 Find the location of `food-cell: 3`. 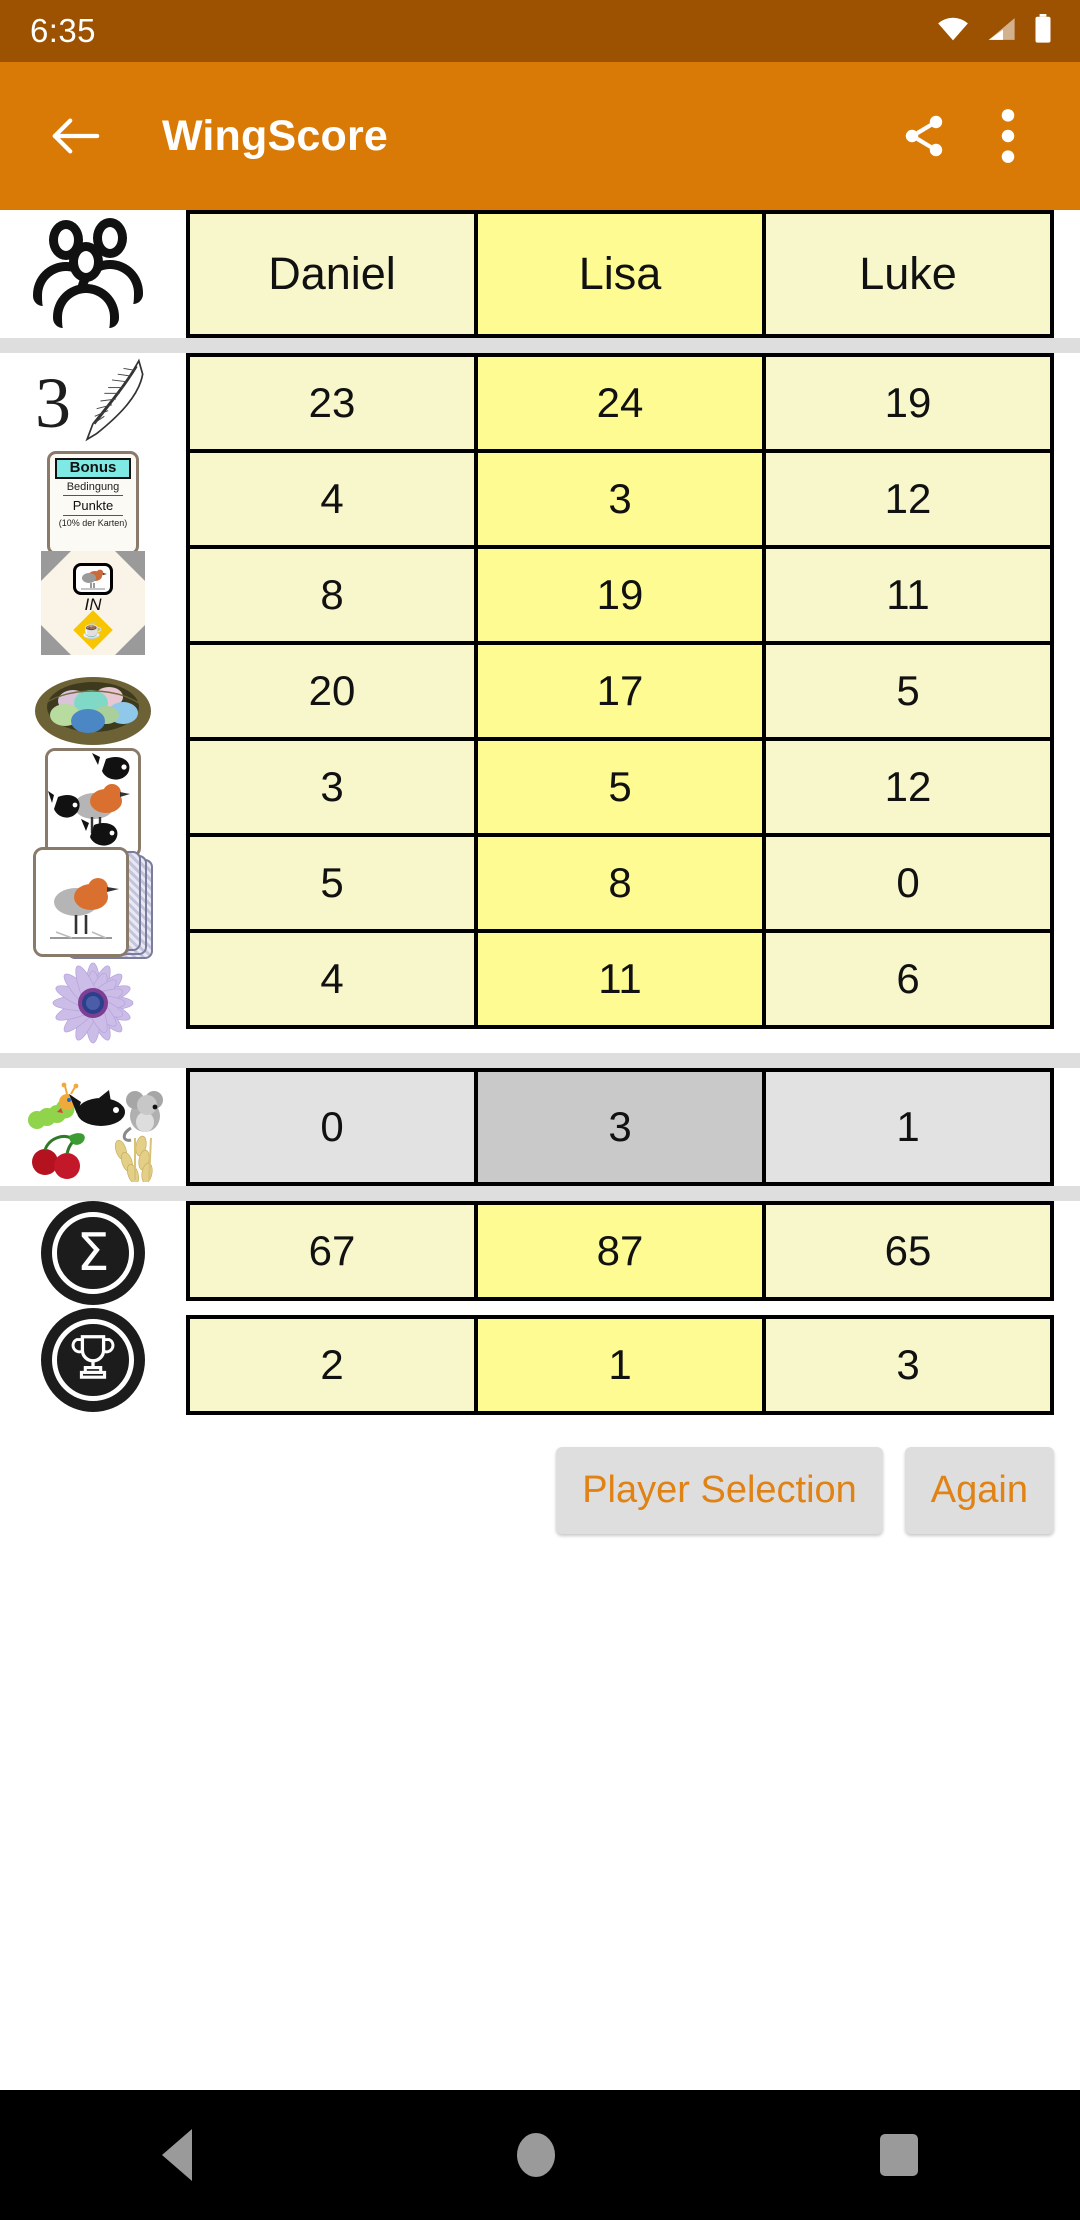

food-cell: 3 is located at coordinates (620, 1127).